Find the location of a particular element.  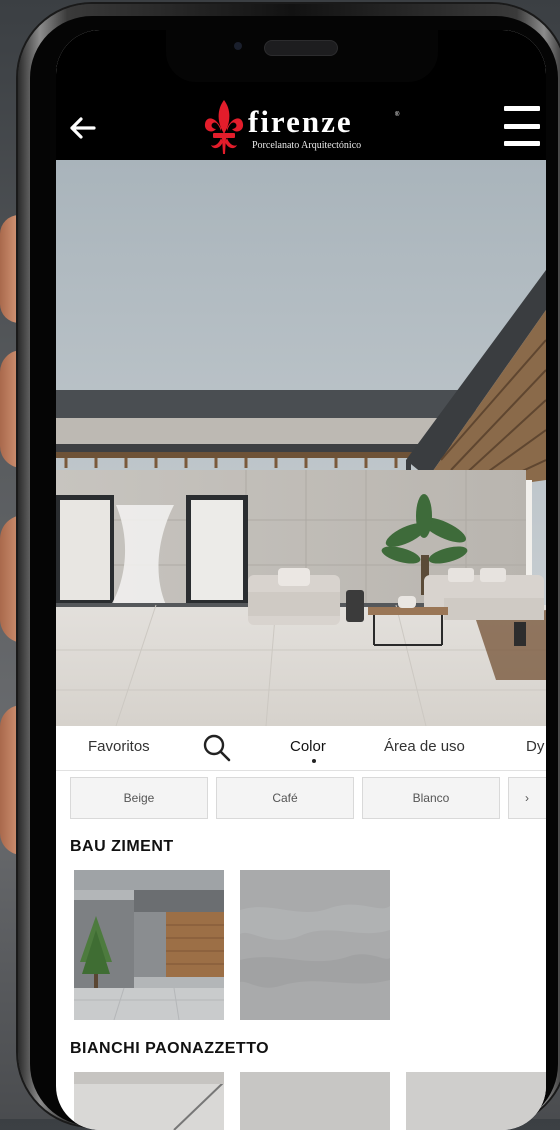

registered-mark: ® is located at coordinates (397, 115).